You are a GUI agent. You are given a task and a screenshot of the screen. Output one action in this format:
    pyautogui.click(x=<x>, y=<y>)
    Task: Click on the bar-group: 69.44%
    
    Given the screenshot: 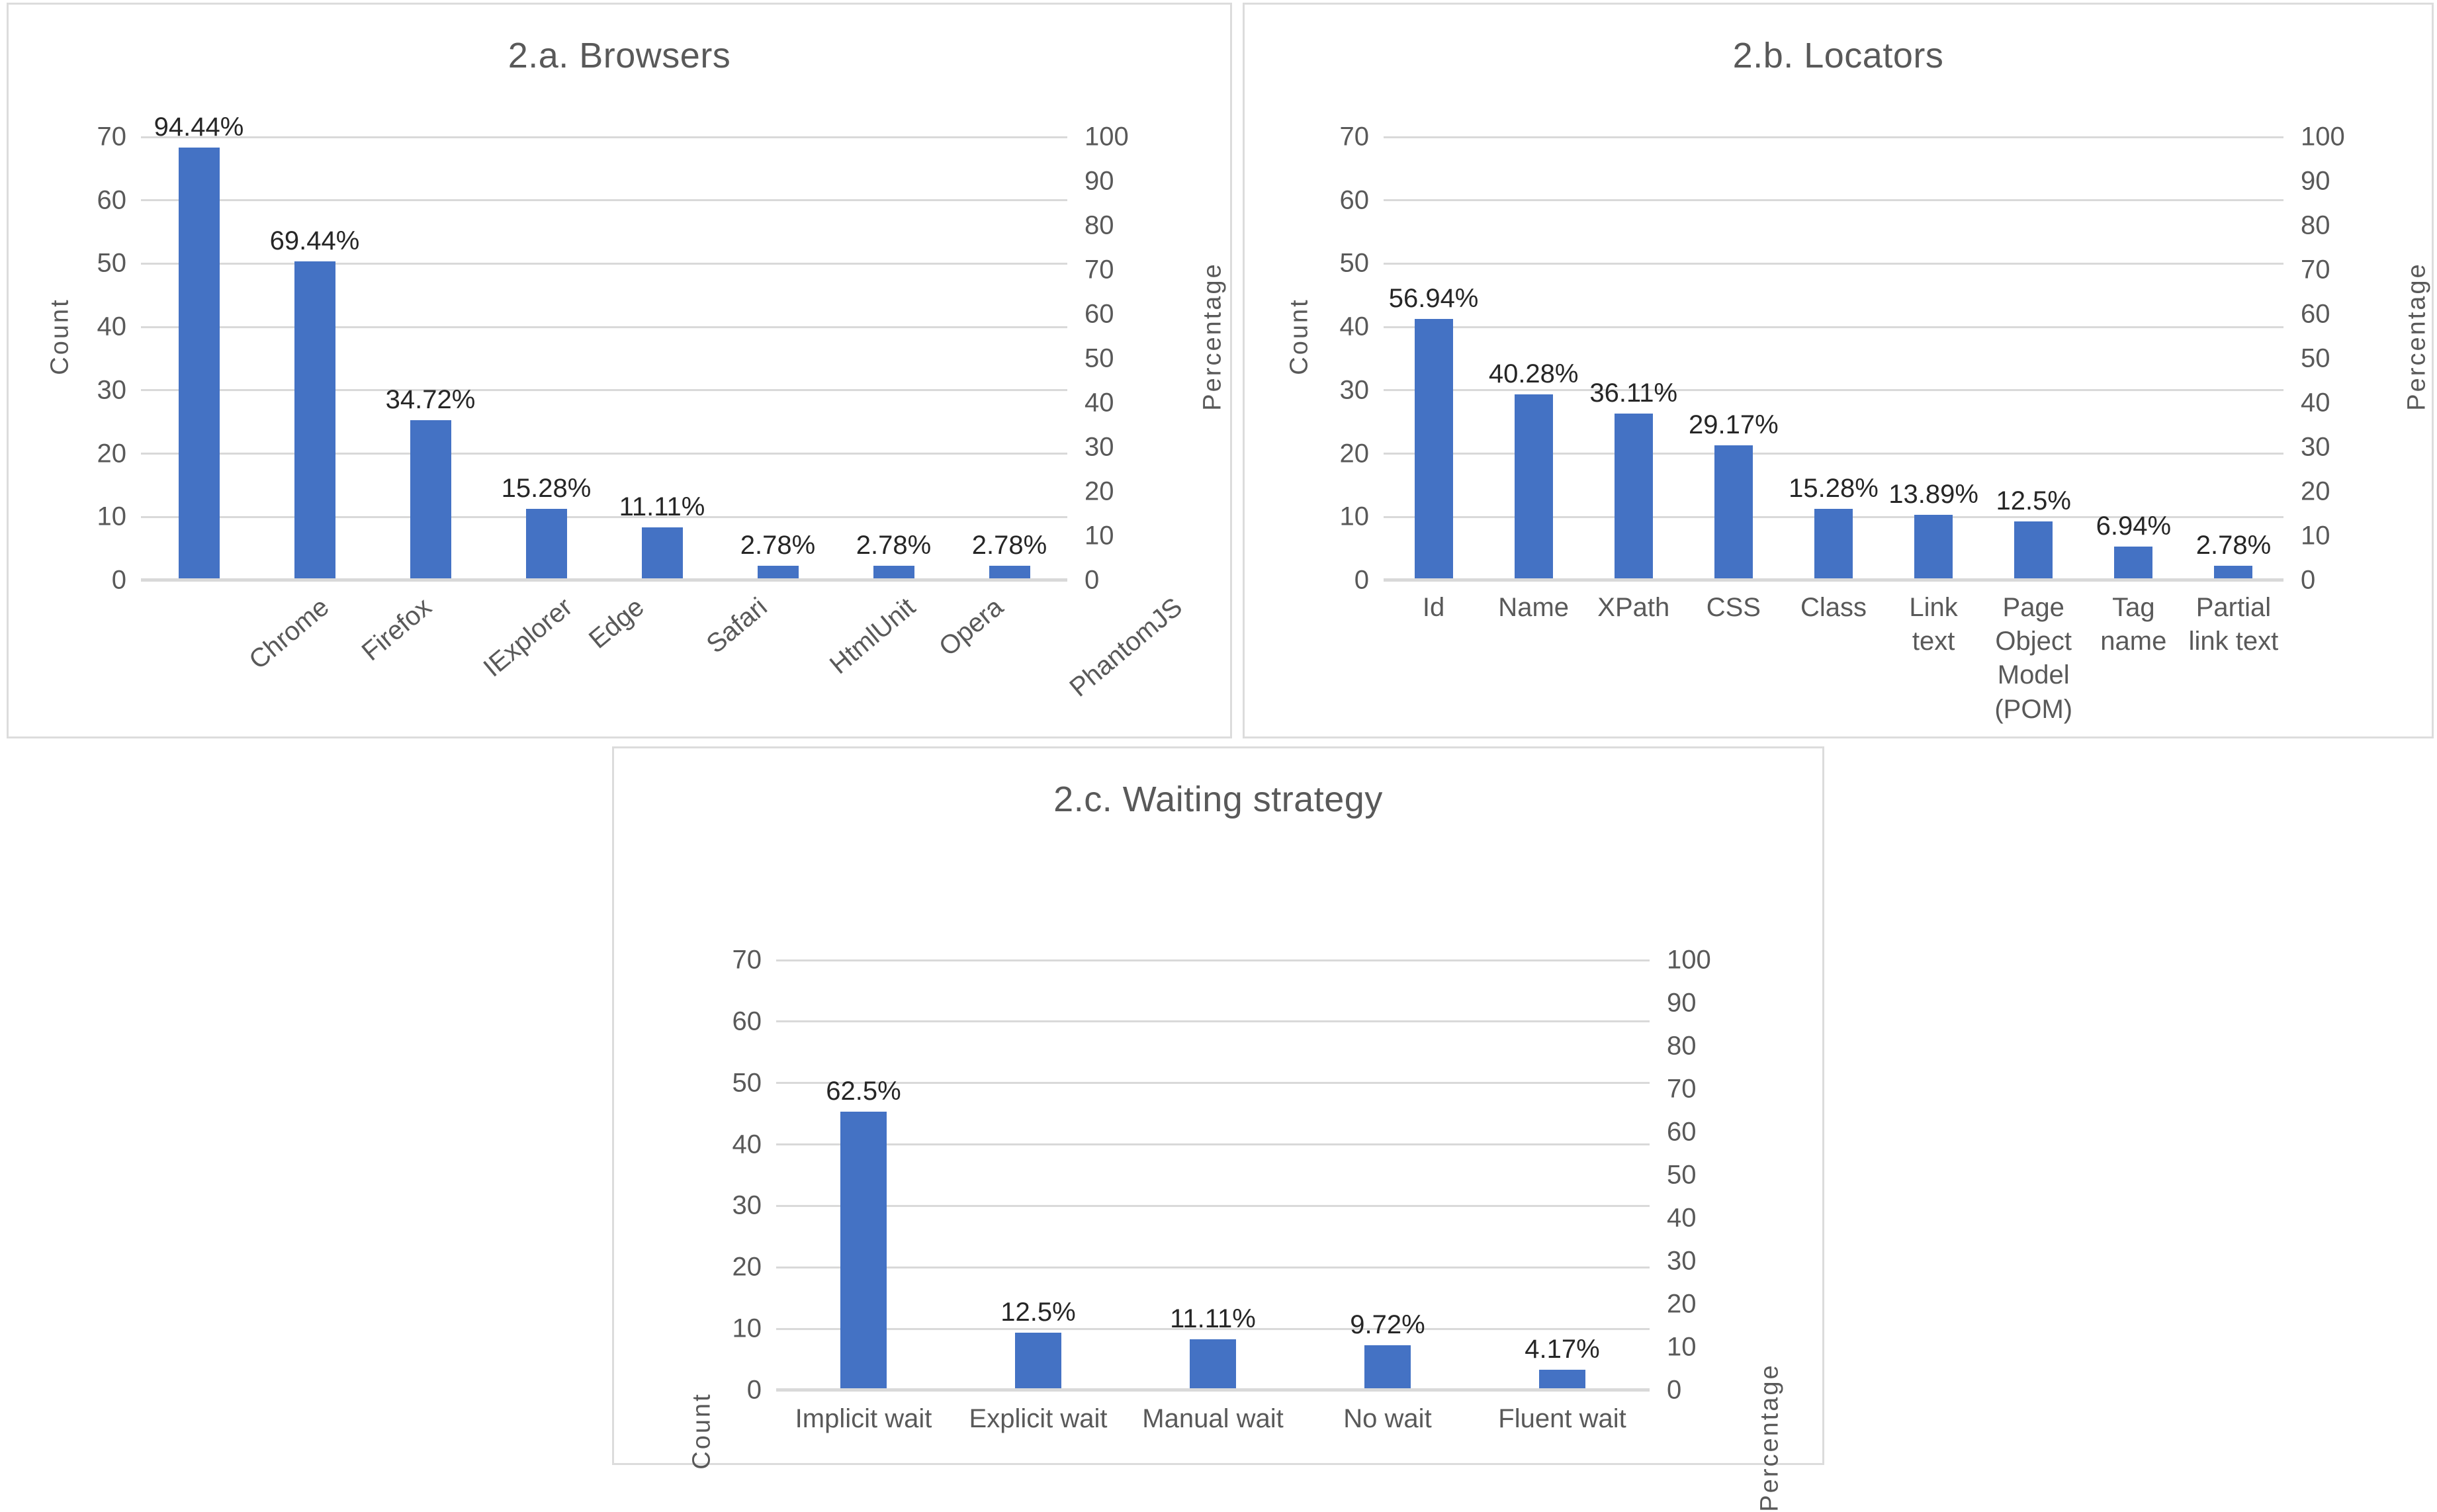 What is the action you would take?
    pyautogui.click(x=315, y=357)
    